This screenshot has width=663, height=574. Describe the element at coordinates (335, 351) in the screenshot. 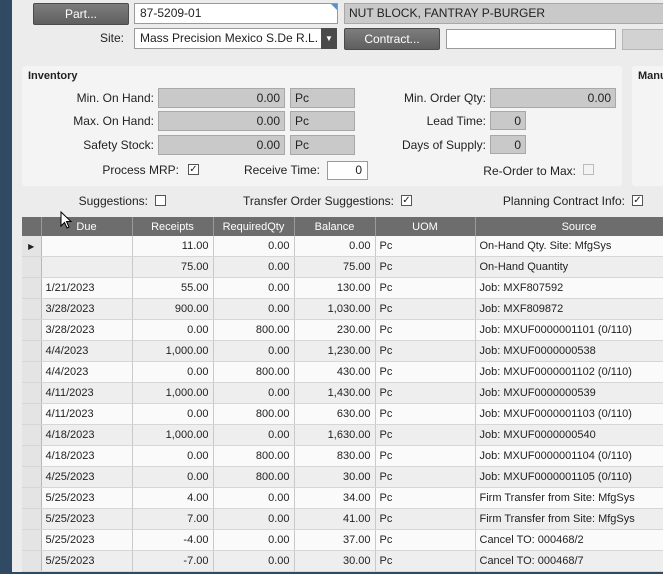

I see `table-cell-balance: 1,230.00` at that location.